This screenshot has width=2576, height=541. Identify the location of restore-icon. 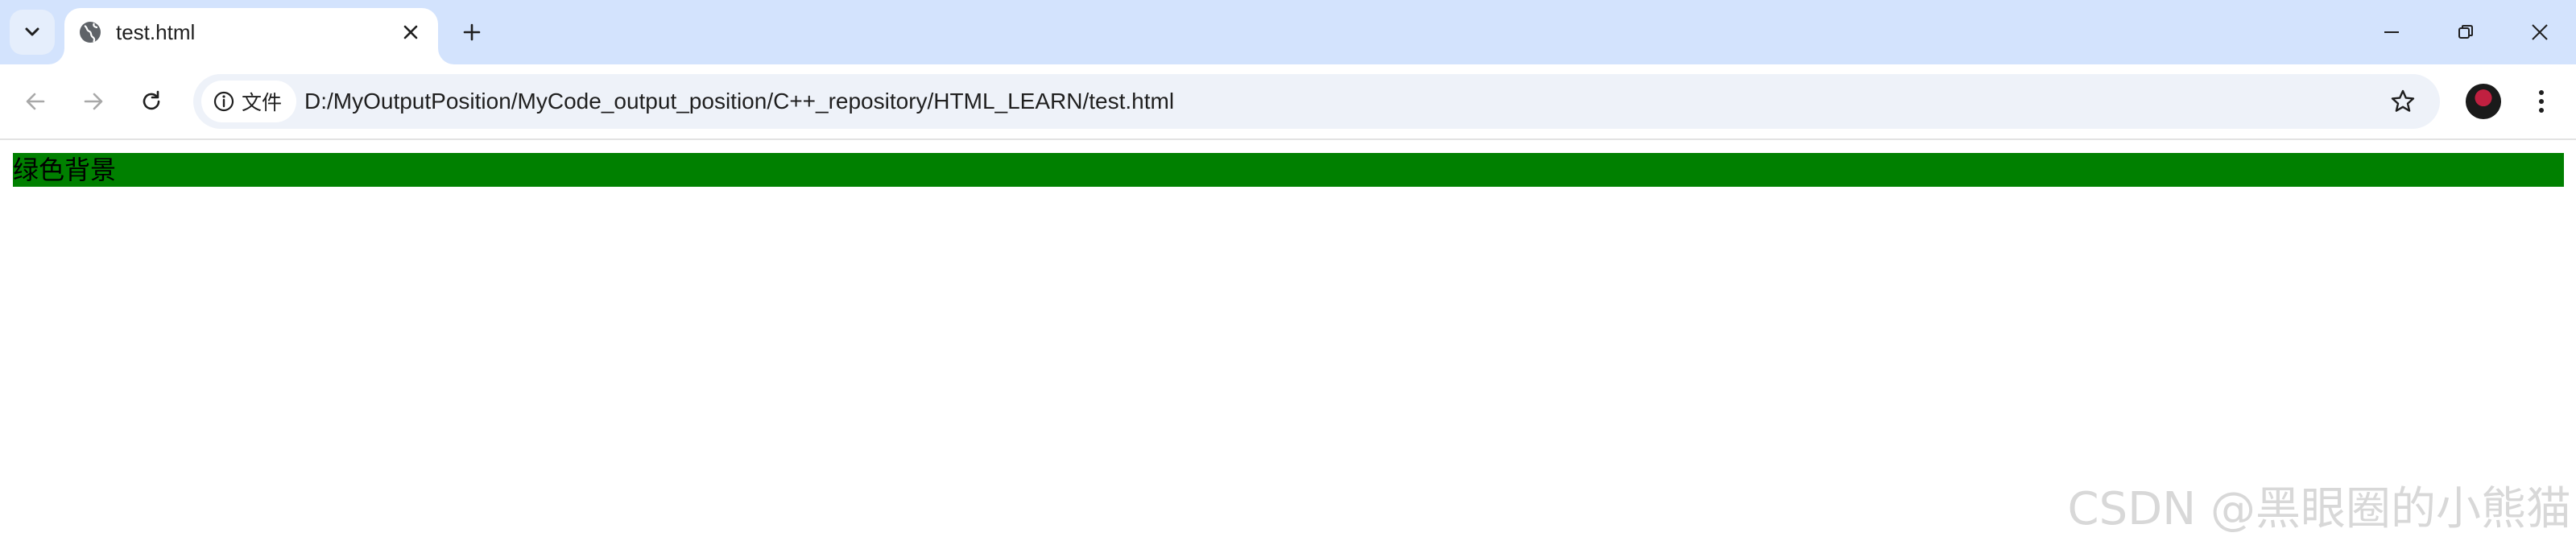
(2466, 32).